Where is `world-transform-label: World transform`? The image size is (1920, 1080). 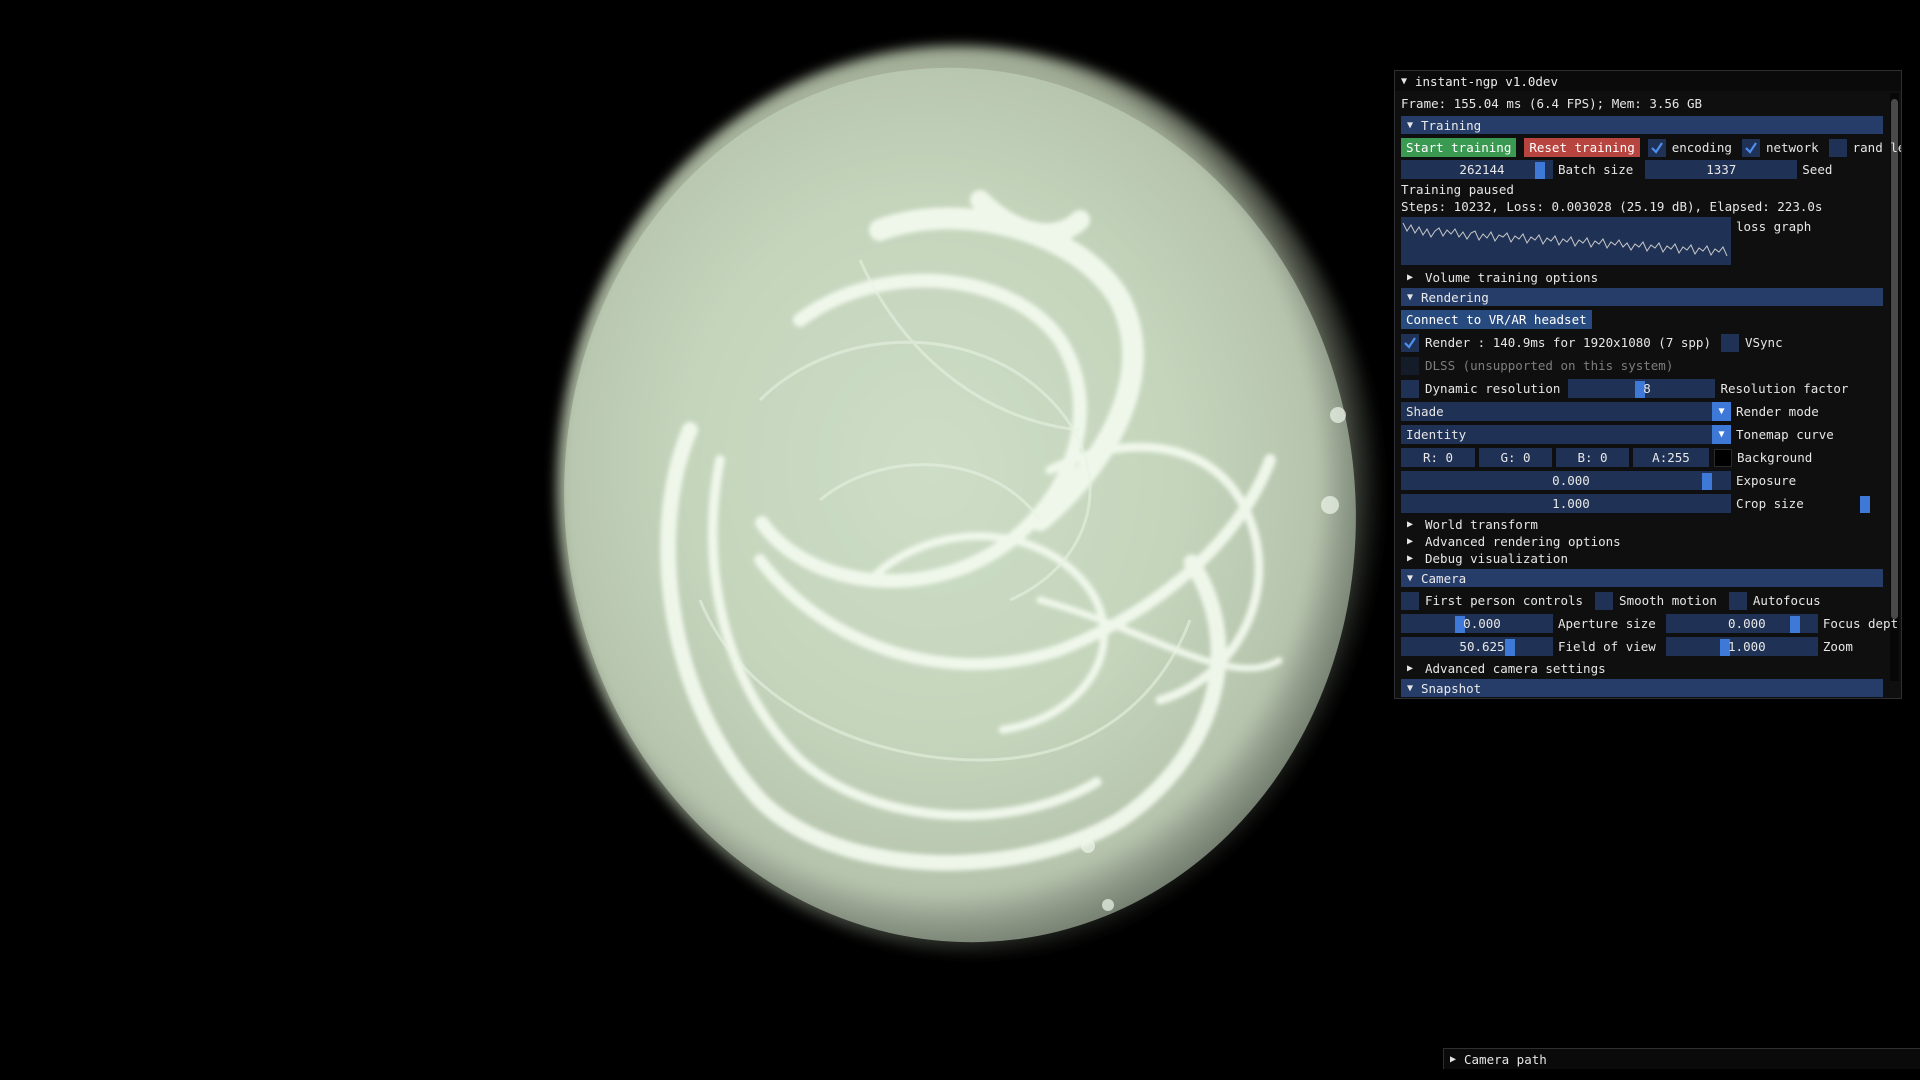 world-transform-label: World transform is located at coordinates (1481, 524).